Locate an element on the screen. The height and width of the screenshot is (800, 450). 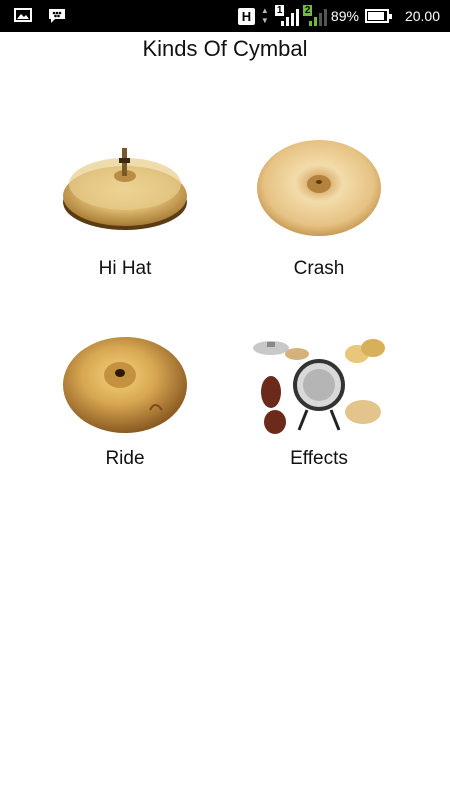
ride-label: Ride is located at coordinates (125, 458).